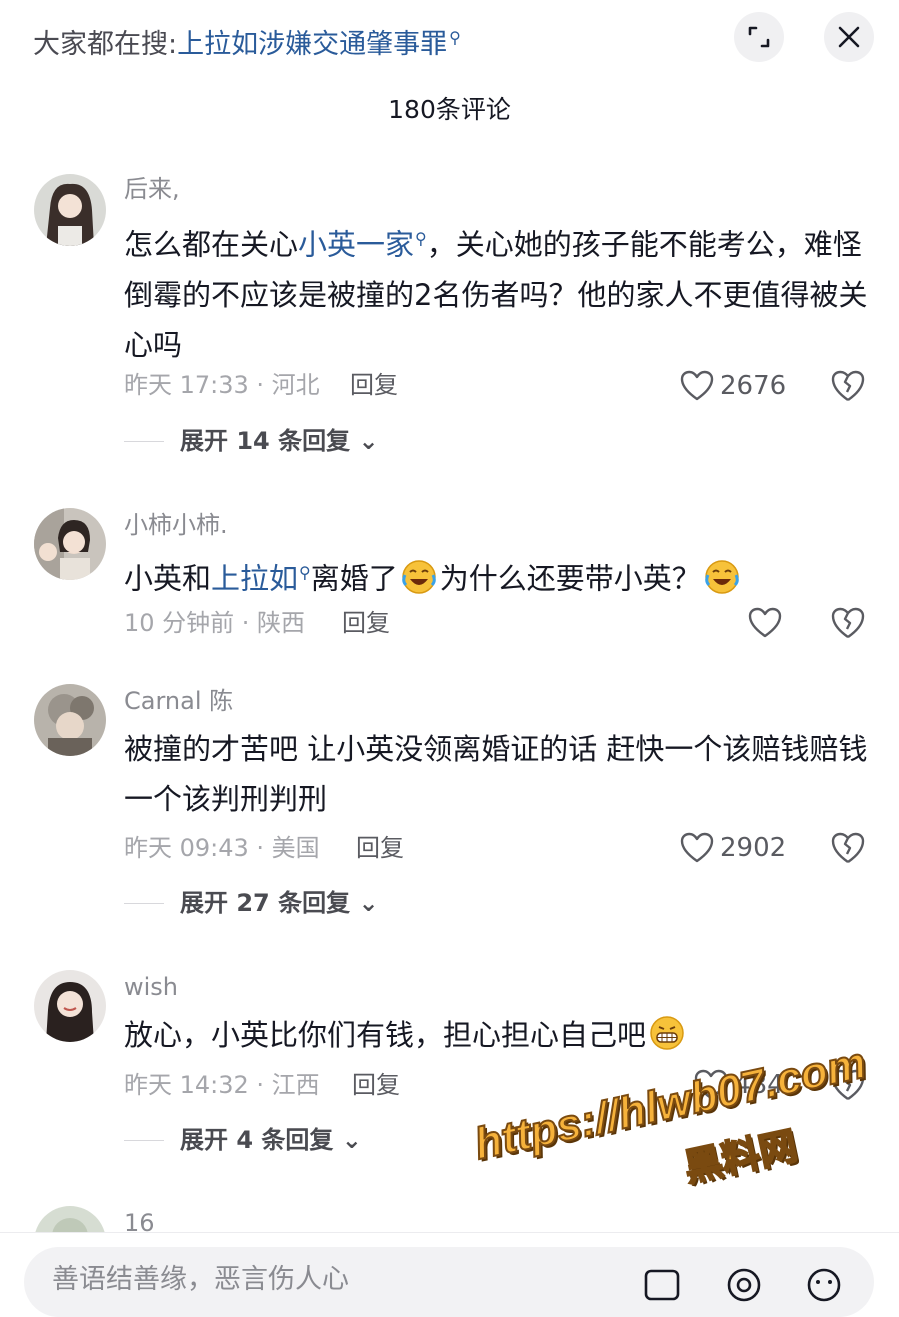 The image size is (899, 1317). I want to click on comment-text-part: 小英和, so click(168, 578).